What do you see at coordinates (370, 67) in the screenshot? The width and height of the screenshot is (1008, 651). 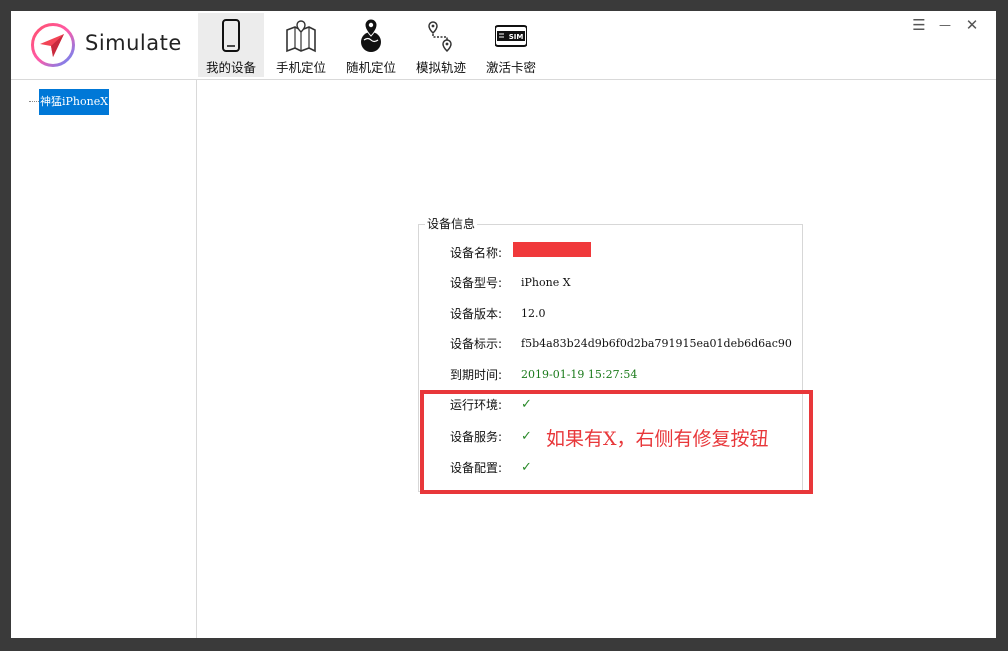 I see `tab-label: 随机定位` at bounding box center [370, 67].